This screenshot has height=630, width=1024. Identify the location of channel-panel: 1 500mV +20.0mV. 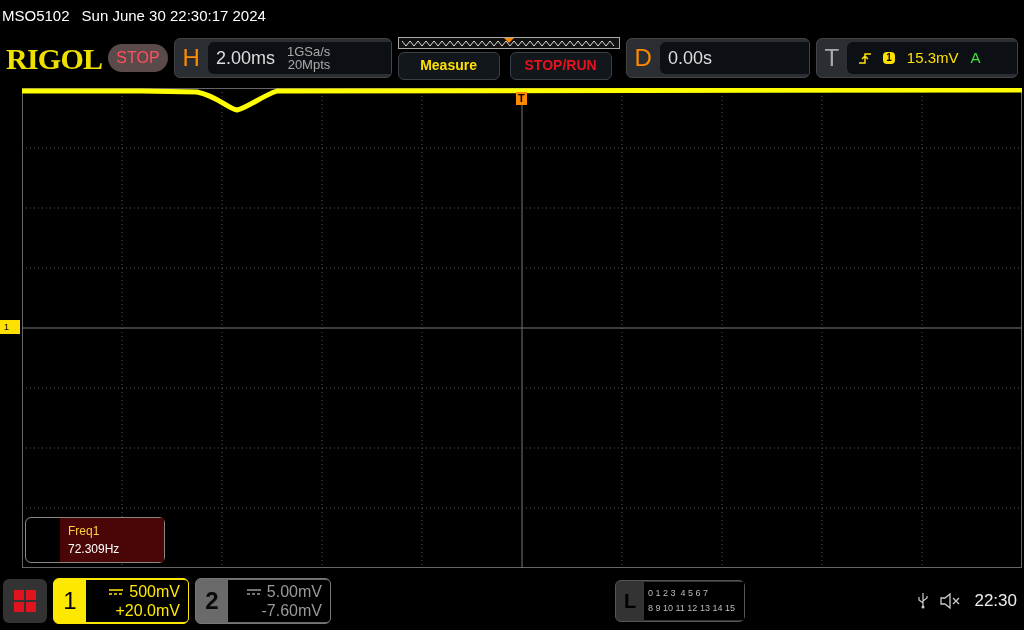
(121, 601).